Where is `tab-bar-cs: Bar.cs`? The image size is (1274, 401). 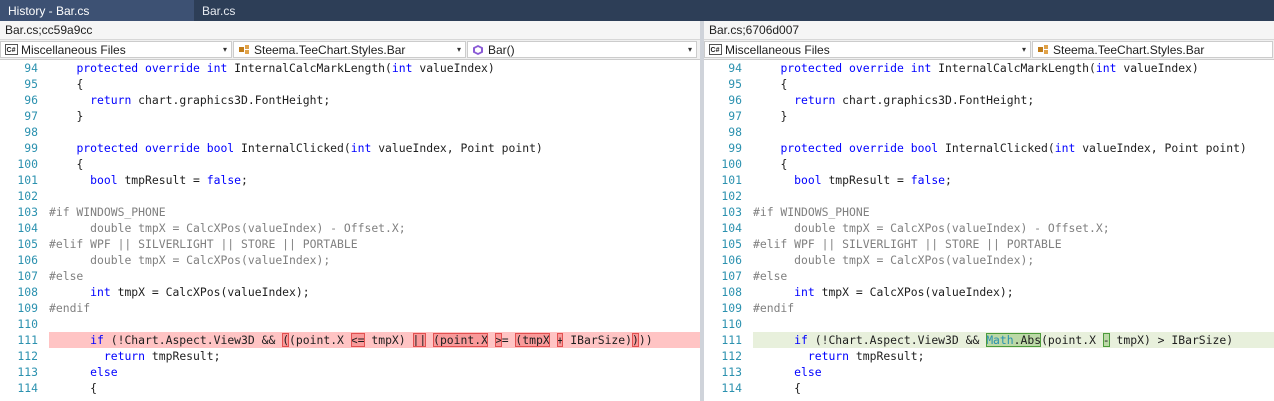 tab-bar-cs: Bar.cs is located at coordinates (218, 10).